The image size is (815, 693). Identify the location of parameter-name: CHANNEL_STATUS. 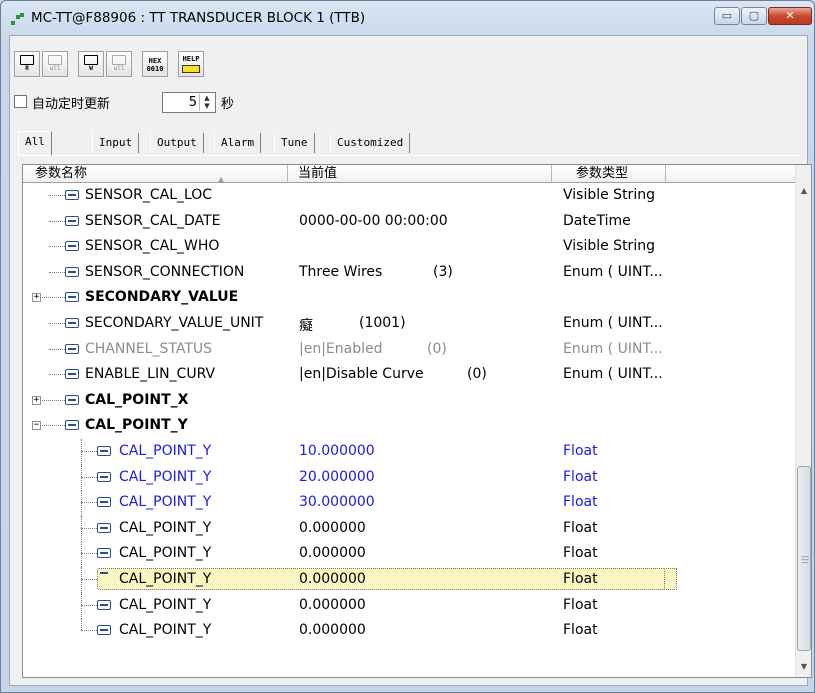
(148, 348).